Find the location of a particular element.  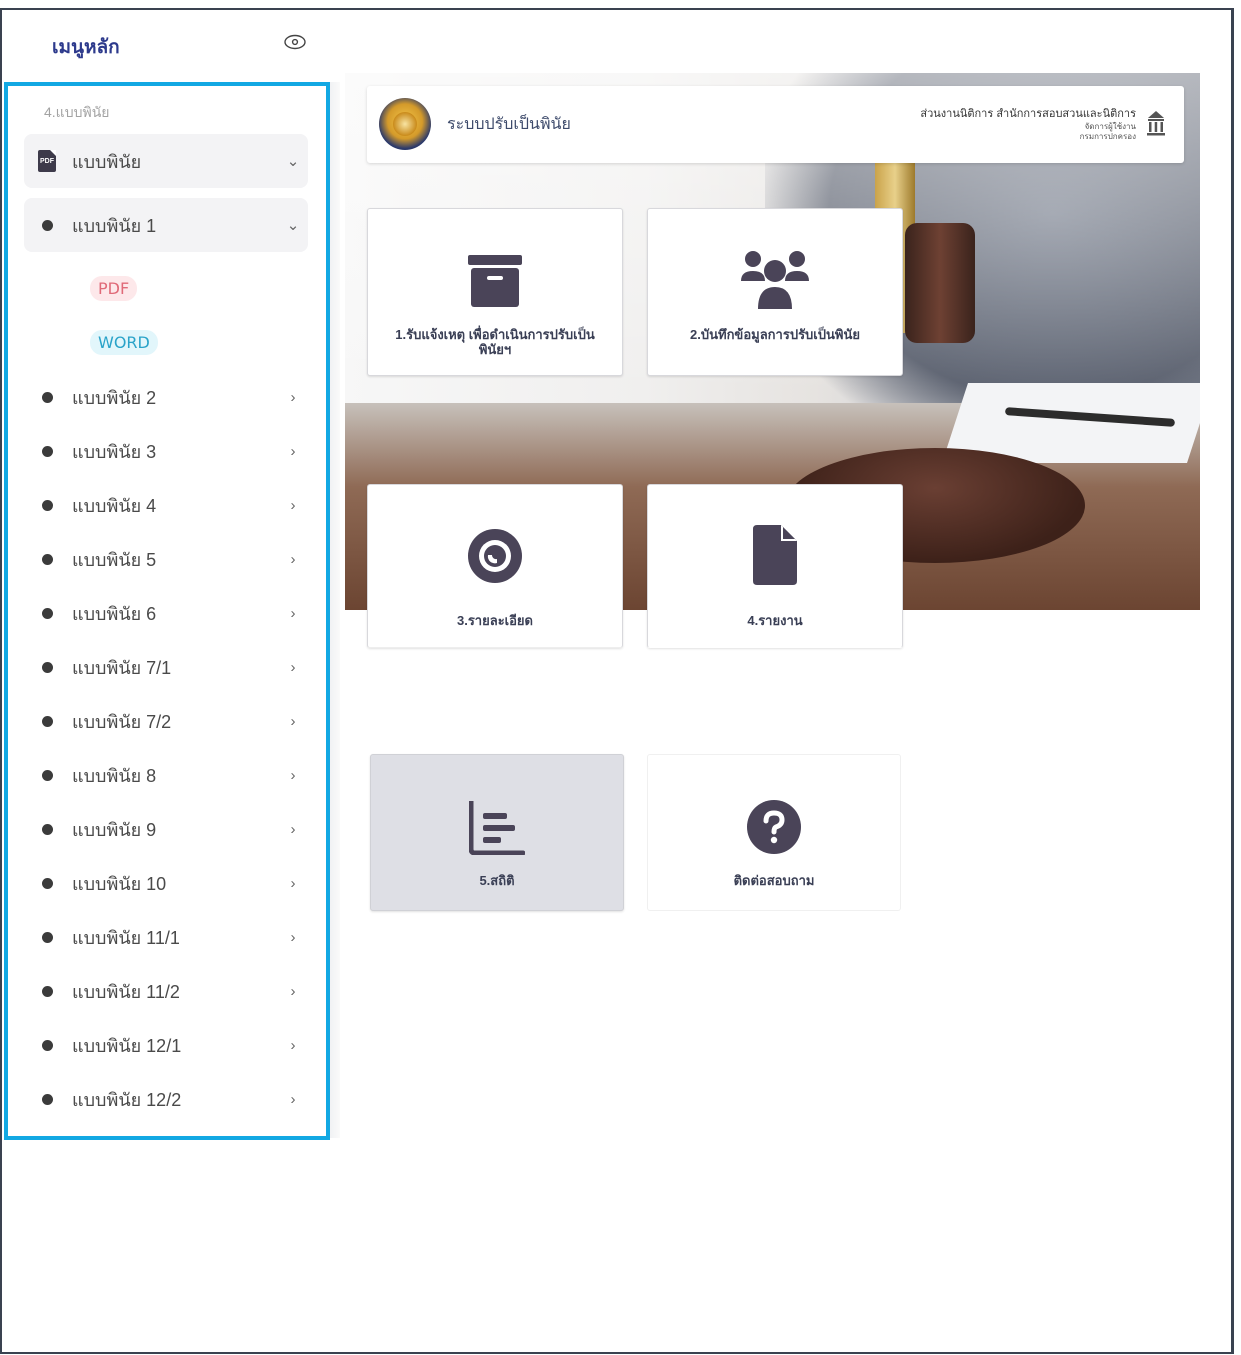

sidebar-section-label: 4.แบบพินัย is located at coordinates (77, 112).